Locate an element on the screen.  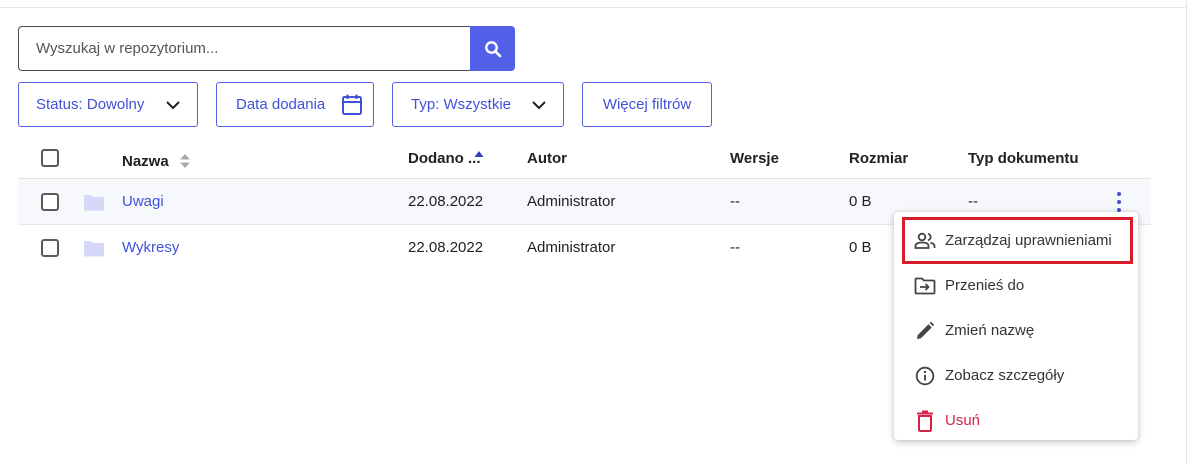
info-icon is located at coordinates (925, 376).